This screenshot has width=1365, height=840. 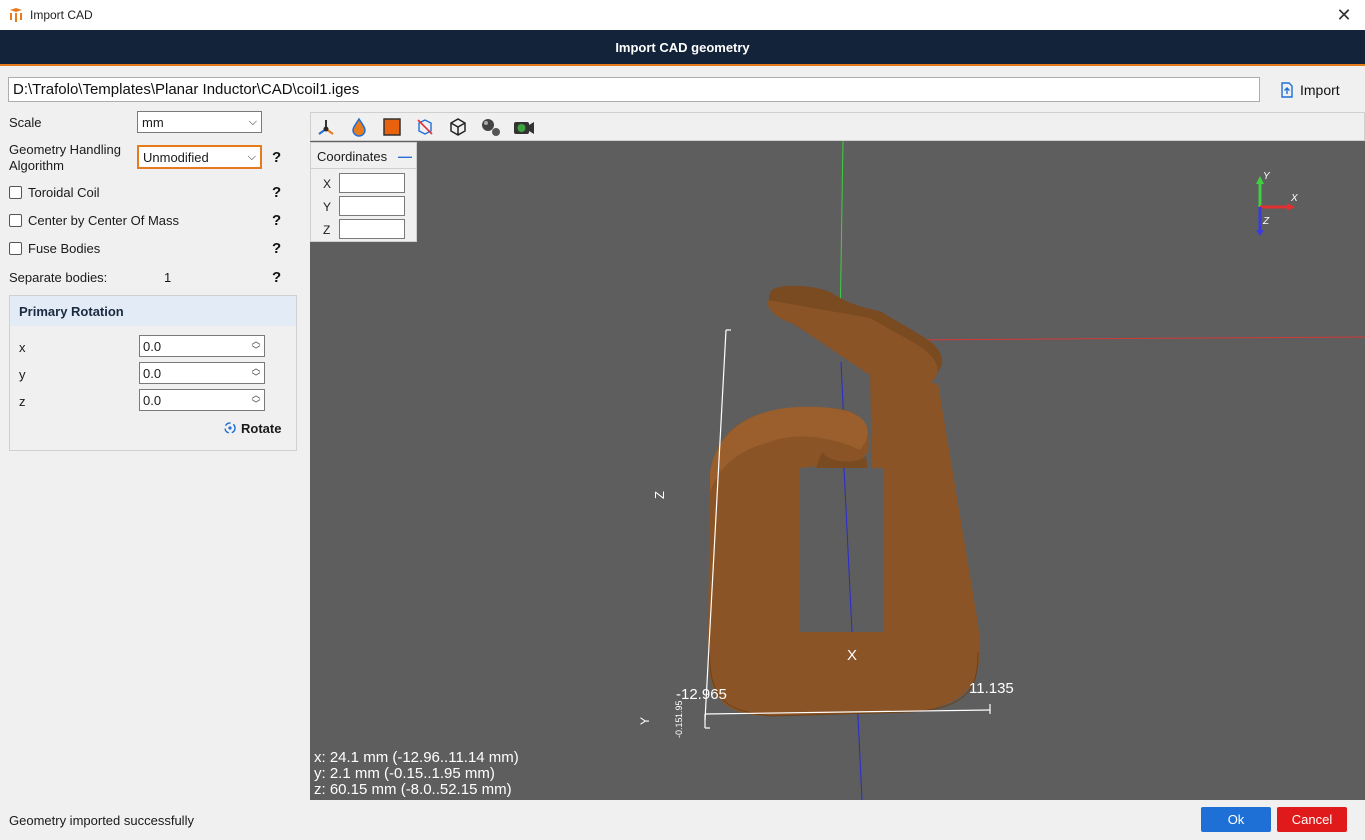 I want to click on triad-z-label: Z, so click(x=1266, y=221).